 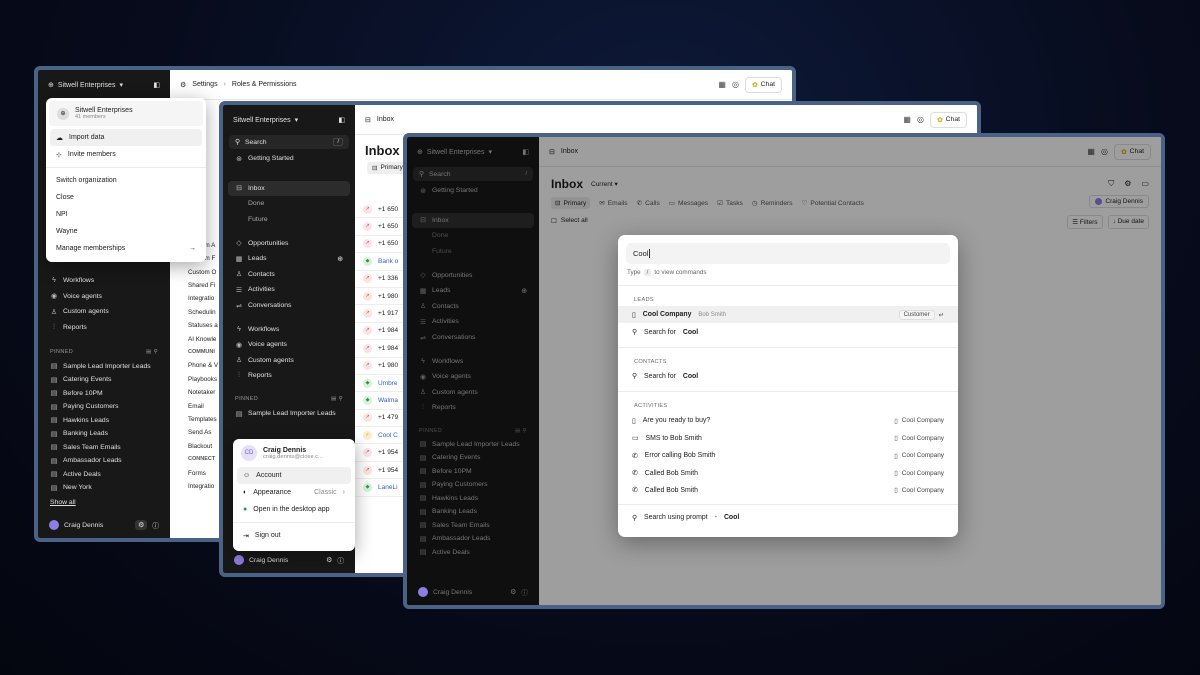 I want to click on manage-memberships-item: Manage memberships →, so click(x=126, y=248).